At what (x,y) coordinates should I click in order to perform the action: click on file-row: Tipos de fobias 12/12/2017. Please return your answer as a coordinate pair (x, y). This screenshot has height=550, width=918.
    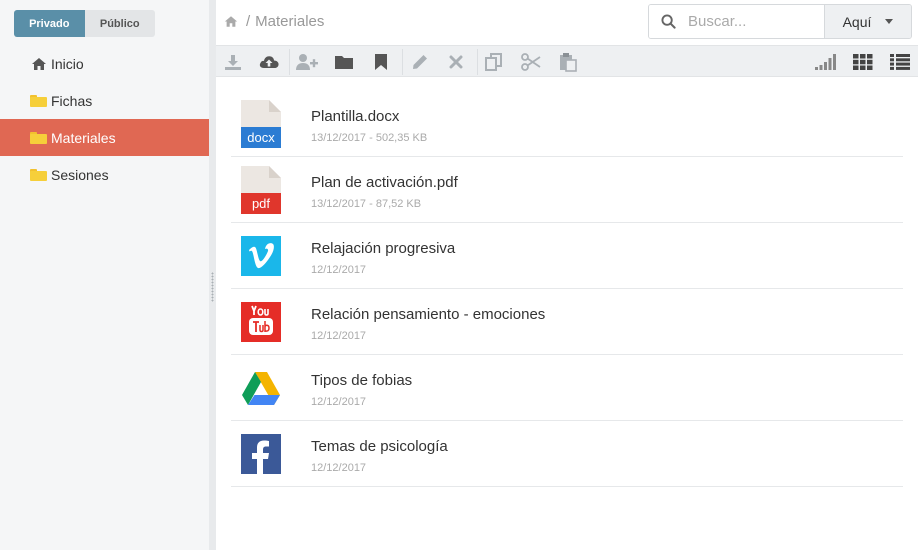
    Looking at the image, I should click on (567, 388).